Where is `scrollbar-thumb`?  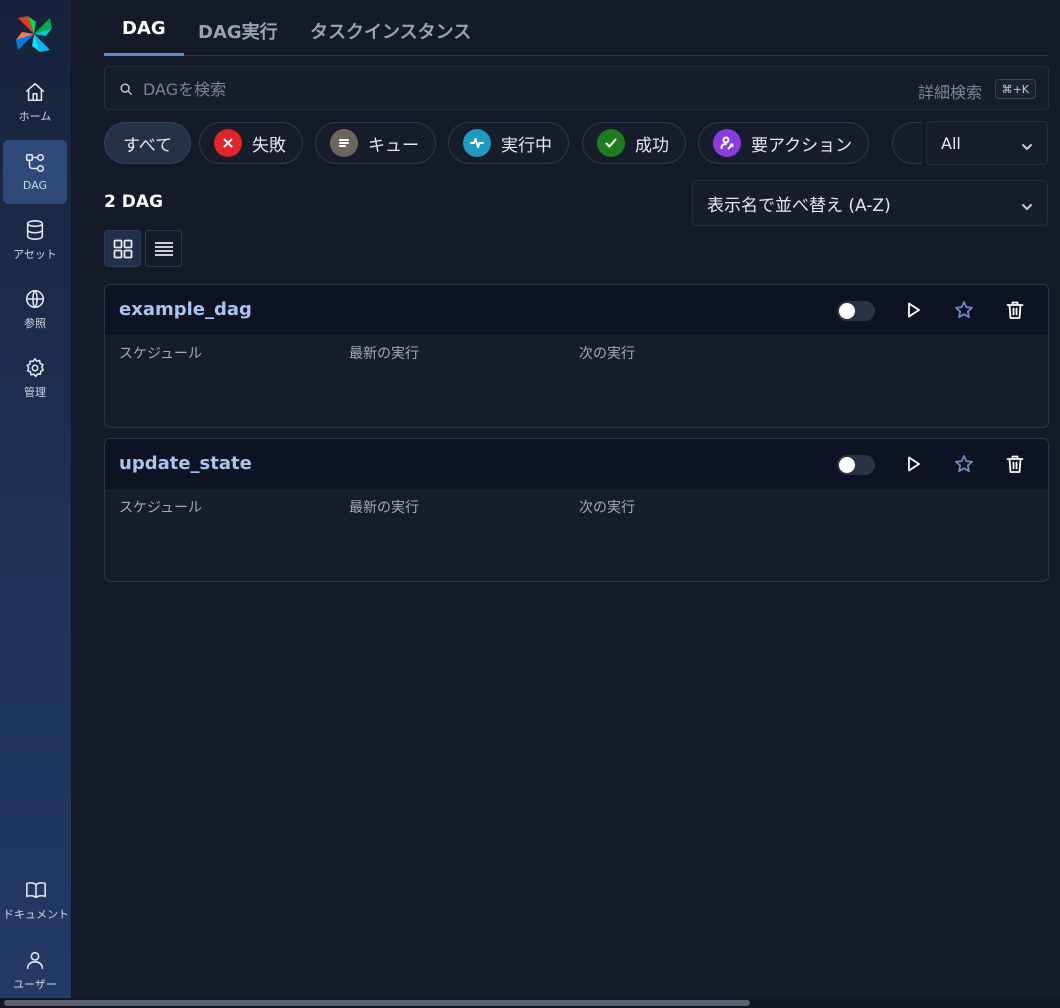 scrollbar-thumb is located at coordinates (377, 1003).